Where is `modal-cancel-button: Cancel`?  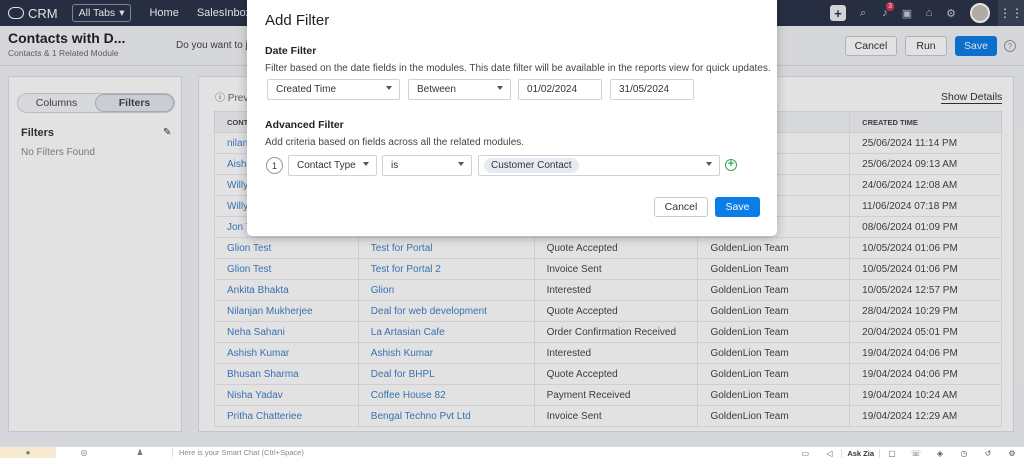
modal-cancel-button: Cancel is located at coordinates (681, 207).